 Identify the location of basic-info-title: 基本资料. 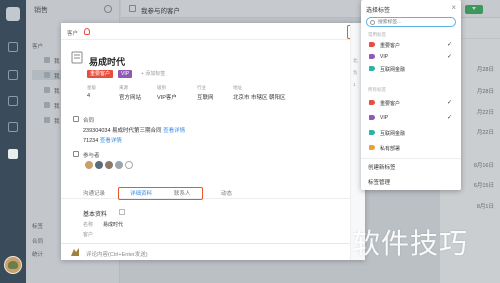
(95, 215).